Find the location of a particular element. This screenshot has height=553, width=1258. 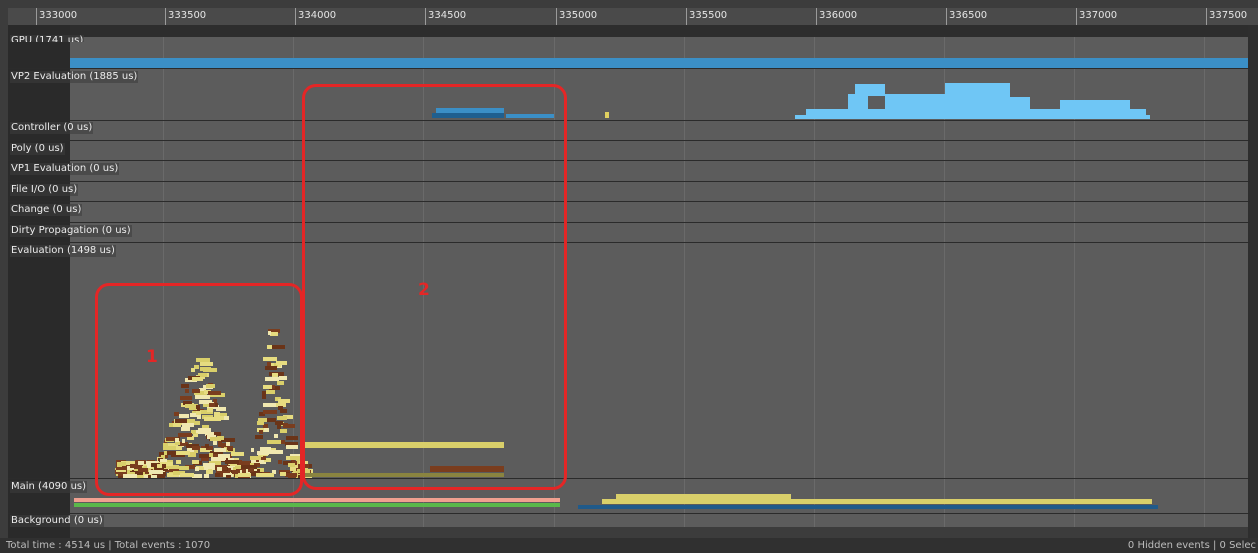

ruler-tick: 336000 is located at coordinates (836, 16).